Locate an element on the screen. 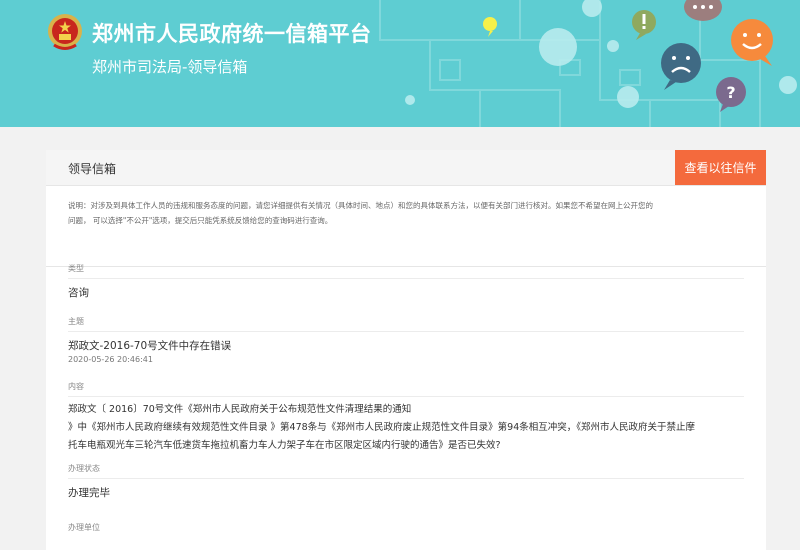 This screenshot has width=800, height=550. view-history-button: 查看以往信件 is located at coordinates (720, 167).